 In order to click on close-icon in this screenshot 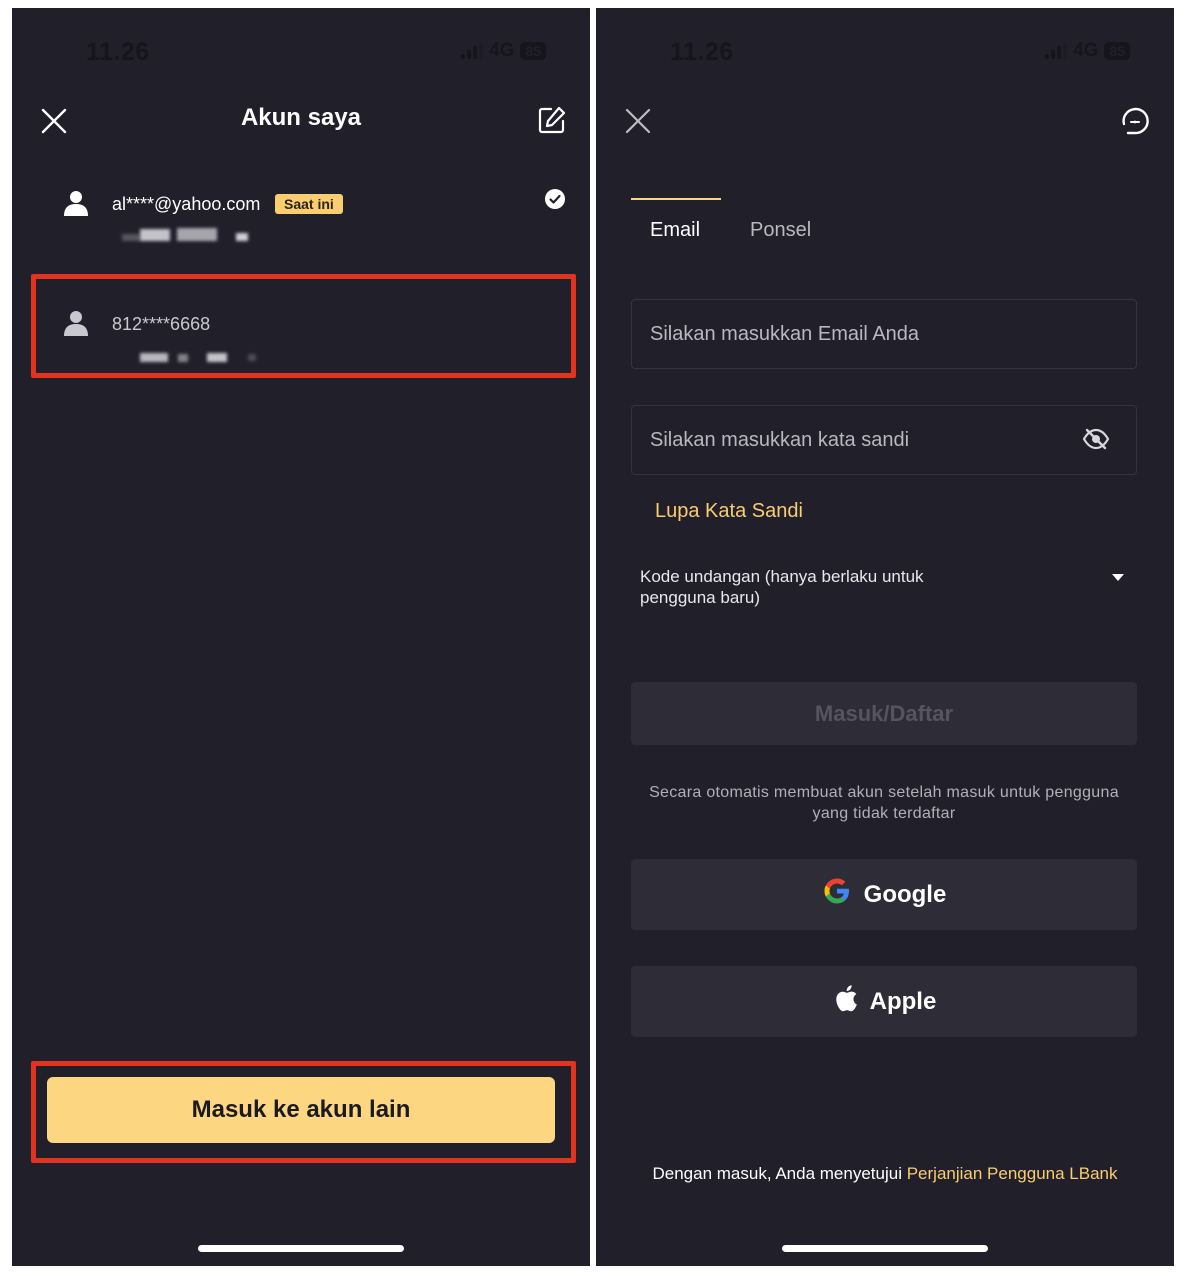, I will do `click(638, 121)`.